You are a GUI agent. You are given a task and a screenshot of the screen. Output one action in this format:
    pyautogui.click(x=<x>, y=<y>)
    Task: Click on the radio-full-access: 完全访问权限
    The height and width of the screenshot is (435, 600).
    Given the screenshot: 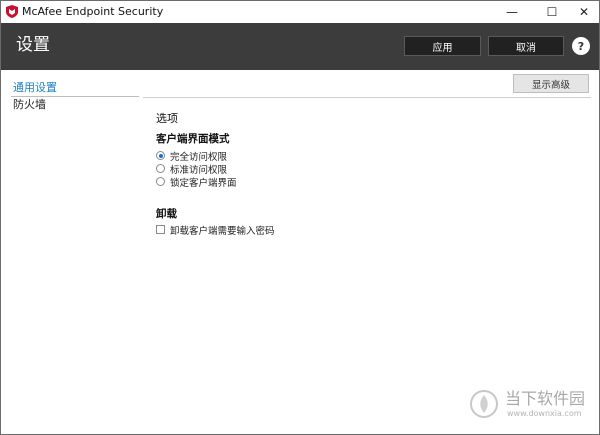 What is the action you would take?
    pyautogui.click(x=192, y=156)
    